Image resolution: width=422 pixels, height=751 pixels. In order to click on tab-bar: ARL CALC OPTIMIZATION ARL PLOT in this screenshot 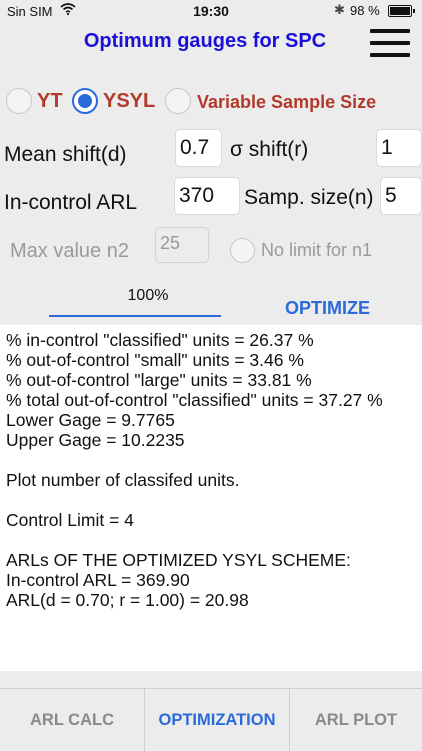, I will do `click(211, 719)`.